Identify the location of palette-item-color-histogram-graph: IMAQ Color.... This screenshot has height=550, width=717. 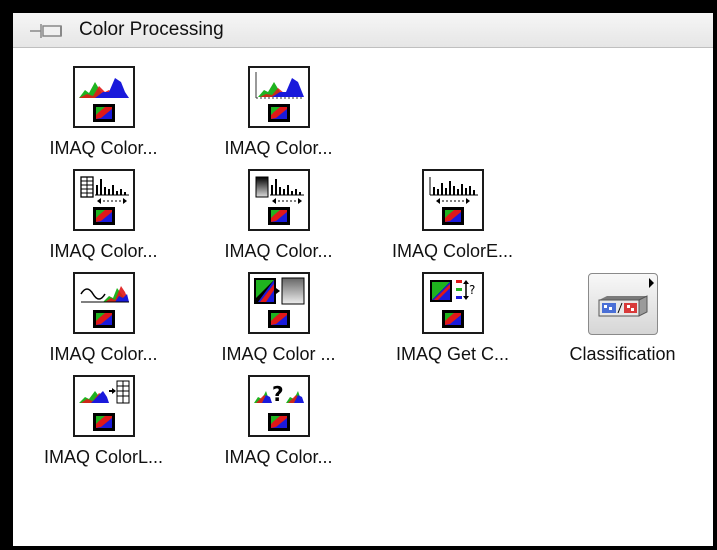
(278, 118).